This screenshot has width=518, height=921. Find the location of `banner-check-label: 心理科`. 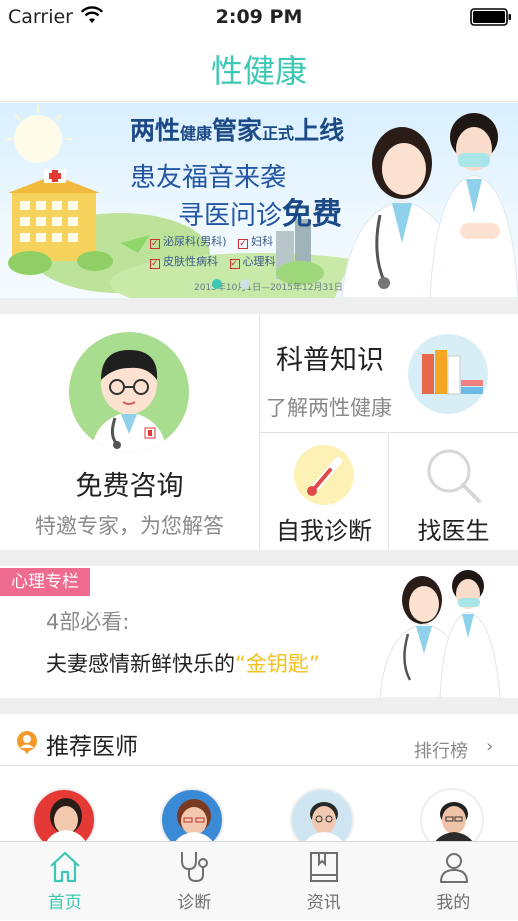

banner-check-label: 心理科 is located at coordinates (259, 261).